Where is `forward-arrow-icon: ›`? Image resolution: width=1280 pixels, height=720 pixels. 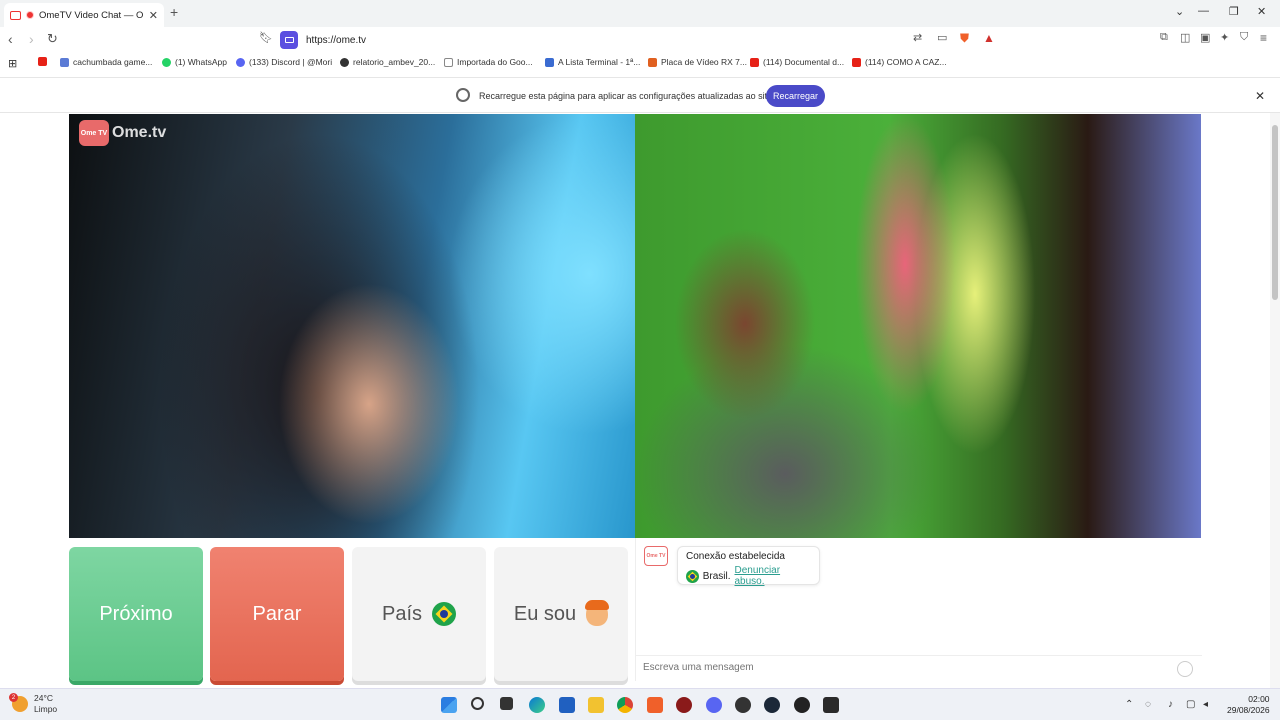
forward-arrow-icon: › is located at coordinates (31, 39).